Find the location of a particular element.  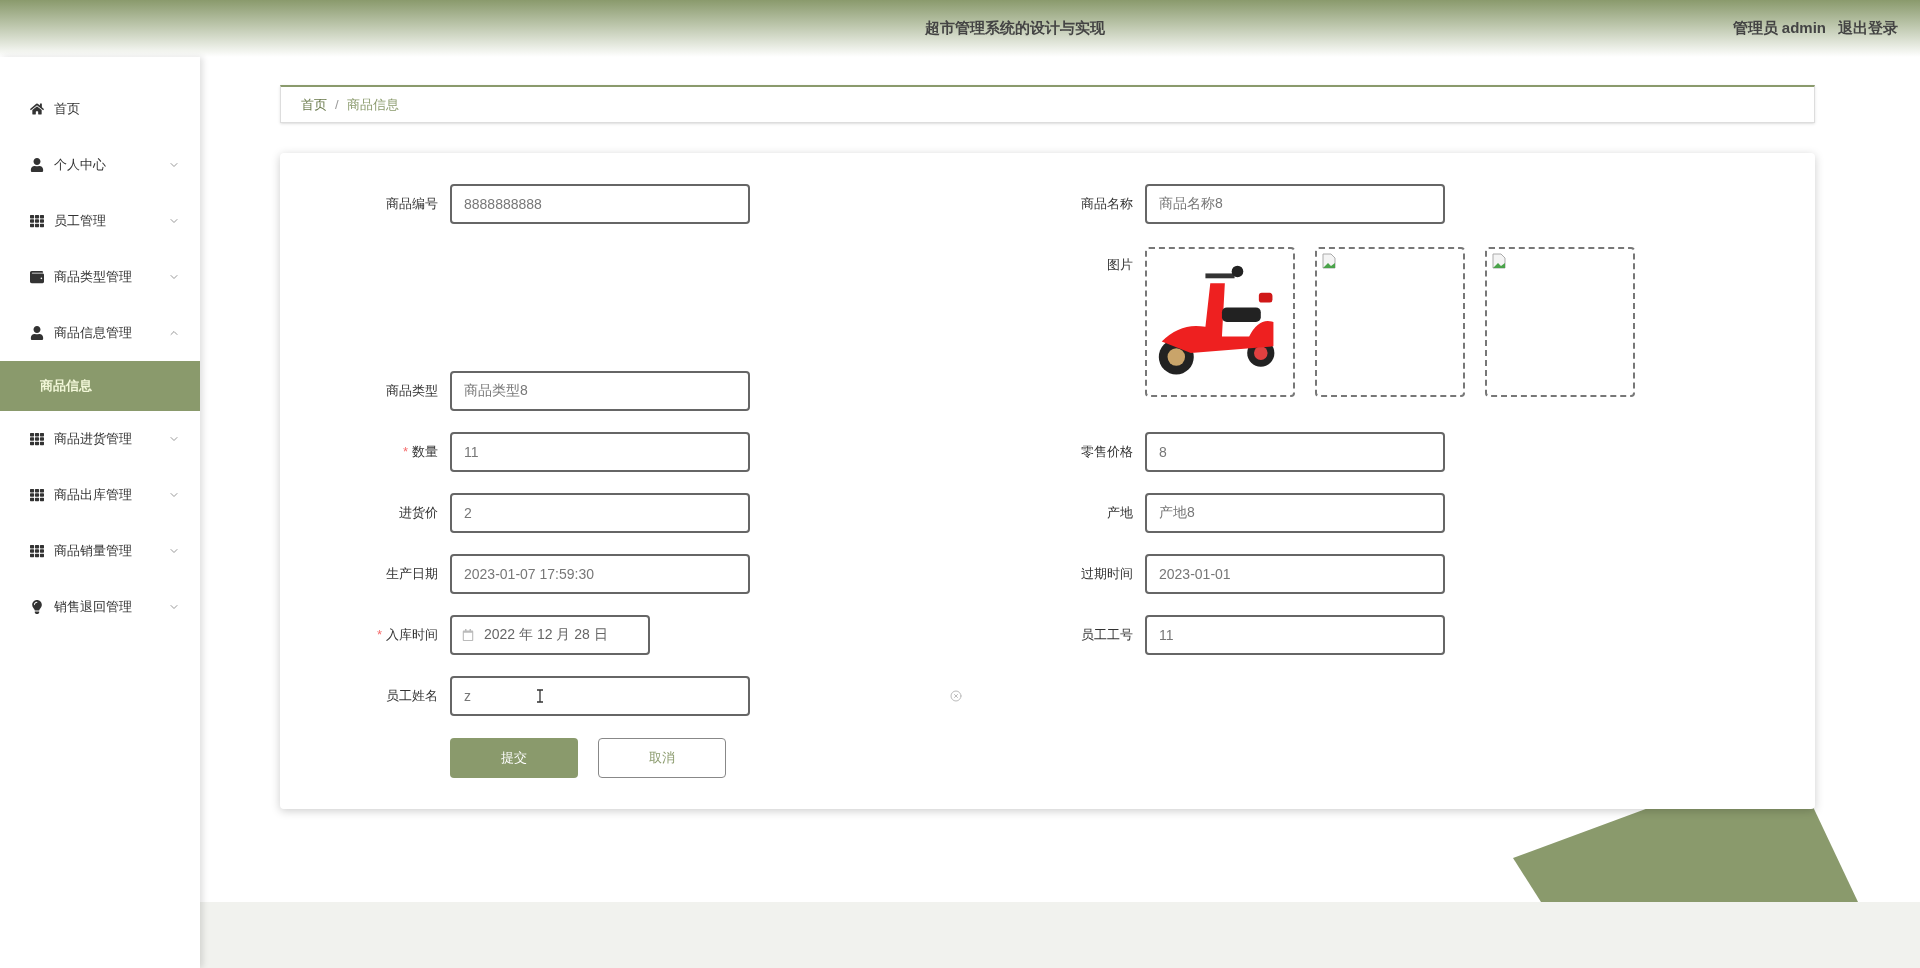

app-title: 超市管理系统的设计与实现 is located at coordinates (1015, 28).